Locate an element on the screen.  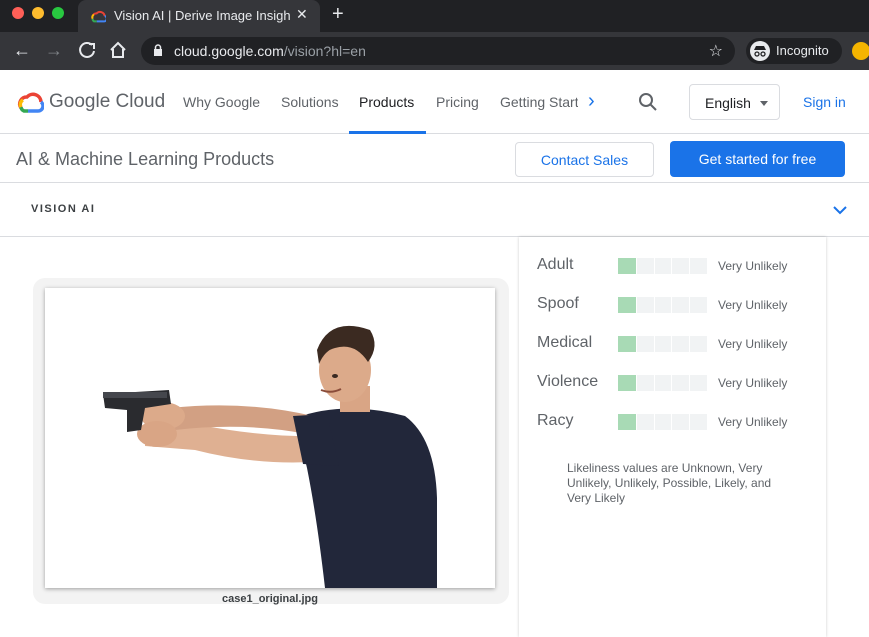
caret-down-icon is located at coordinates (764, 103).